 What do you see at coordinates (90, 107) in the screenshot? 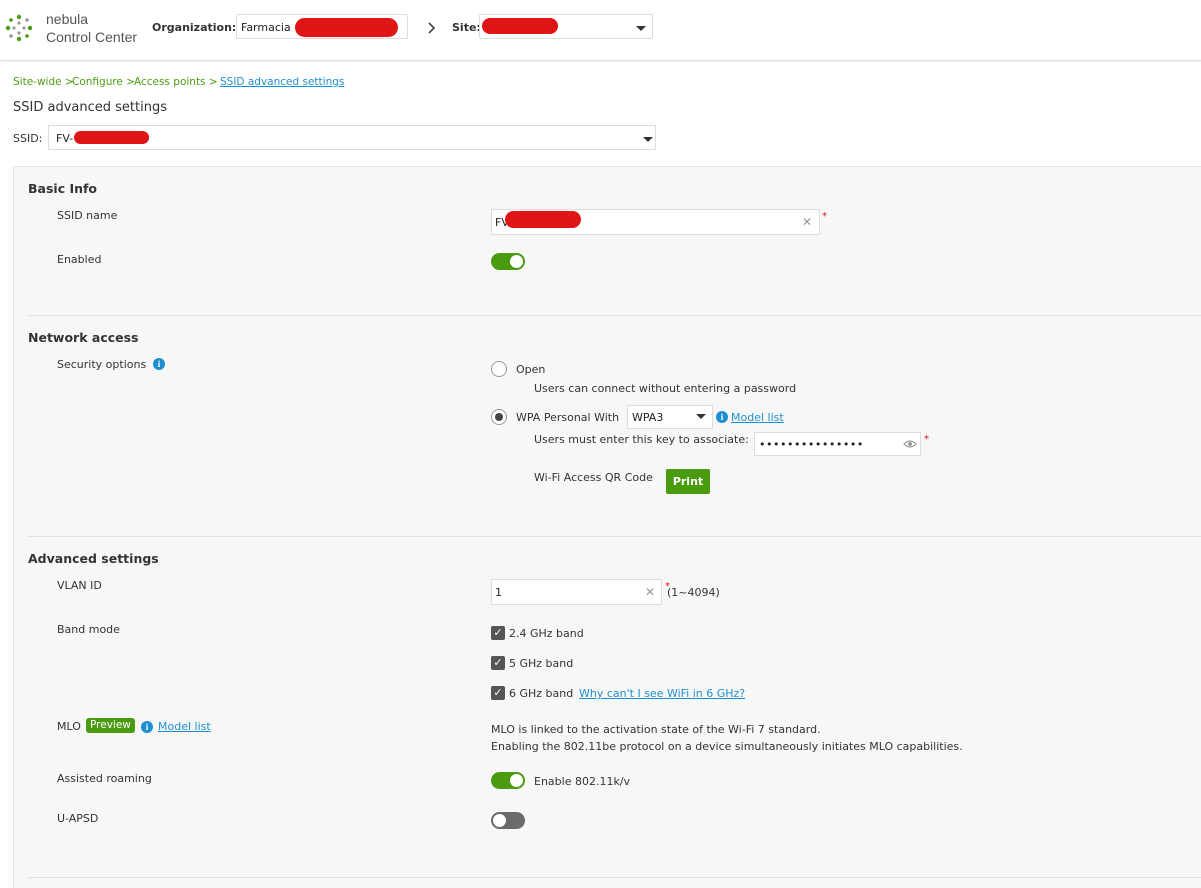
I see `page-title: SSID advanced settings` at bounding box center [90, 107].